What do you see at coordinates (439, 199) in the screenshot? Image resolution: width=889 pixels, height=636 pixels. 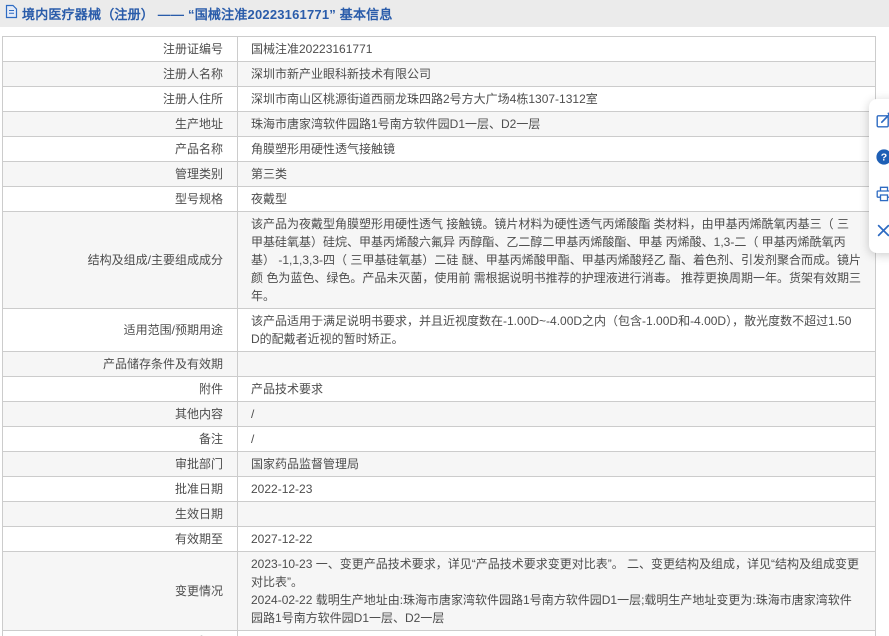 I see `table-row: 型号规格 夜戴型` at bounding box center [439, 199].